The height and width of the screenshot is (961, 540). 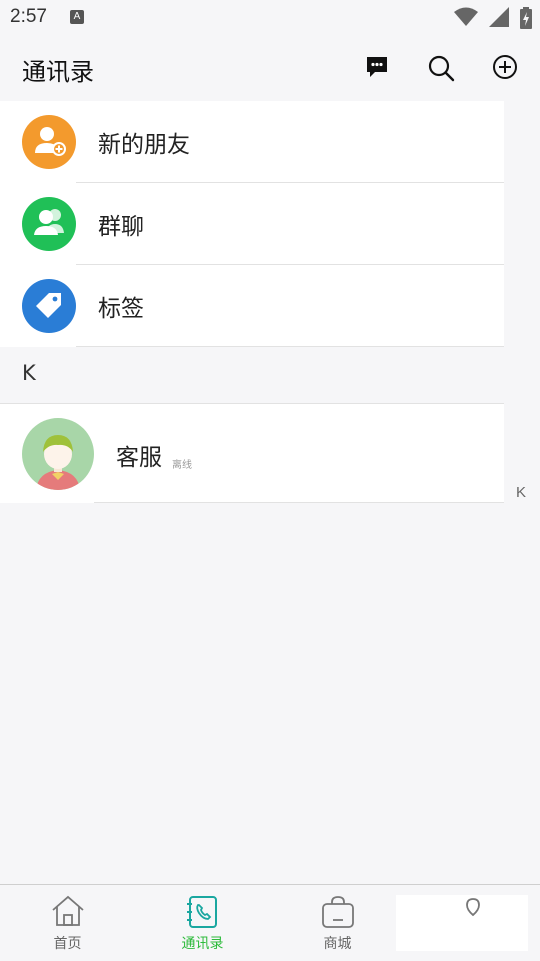 What do you see at coordinates (67, 910) in the screenshot?
I see `home-icon` at bounding box center [67, 910].